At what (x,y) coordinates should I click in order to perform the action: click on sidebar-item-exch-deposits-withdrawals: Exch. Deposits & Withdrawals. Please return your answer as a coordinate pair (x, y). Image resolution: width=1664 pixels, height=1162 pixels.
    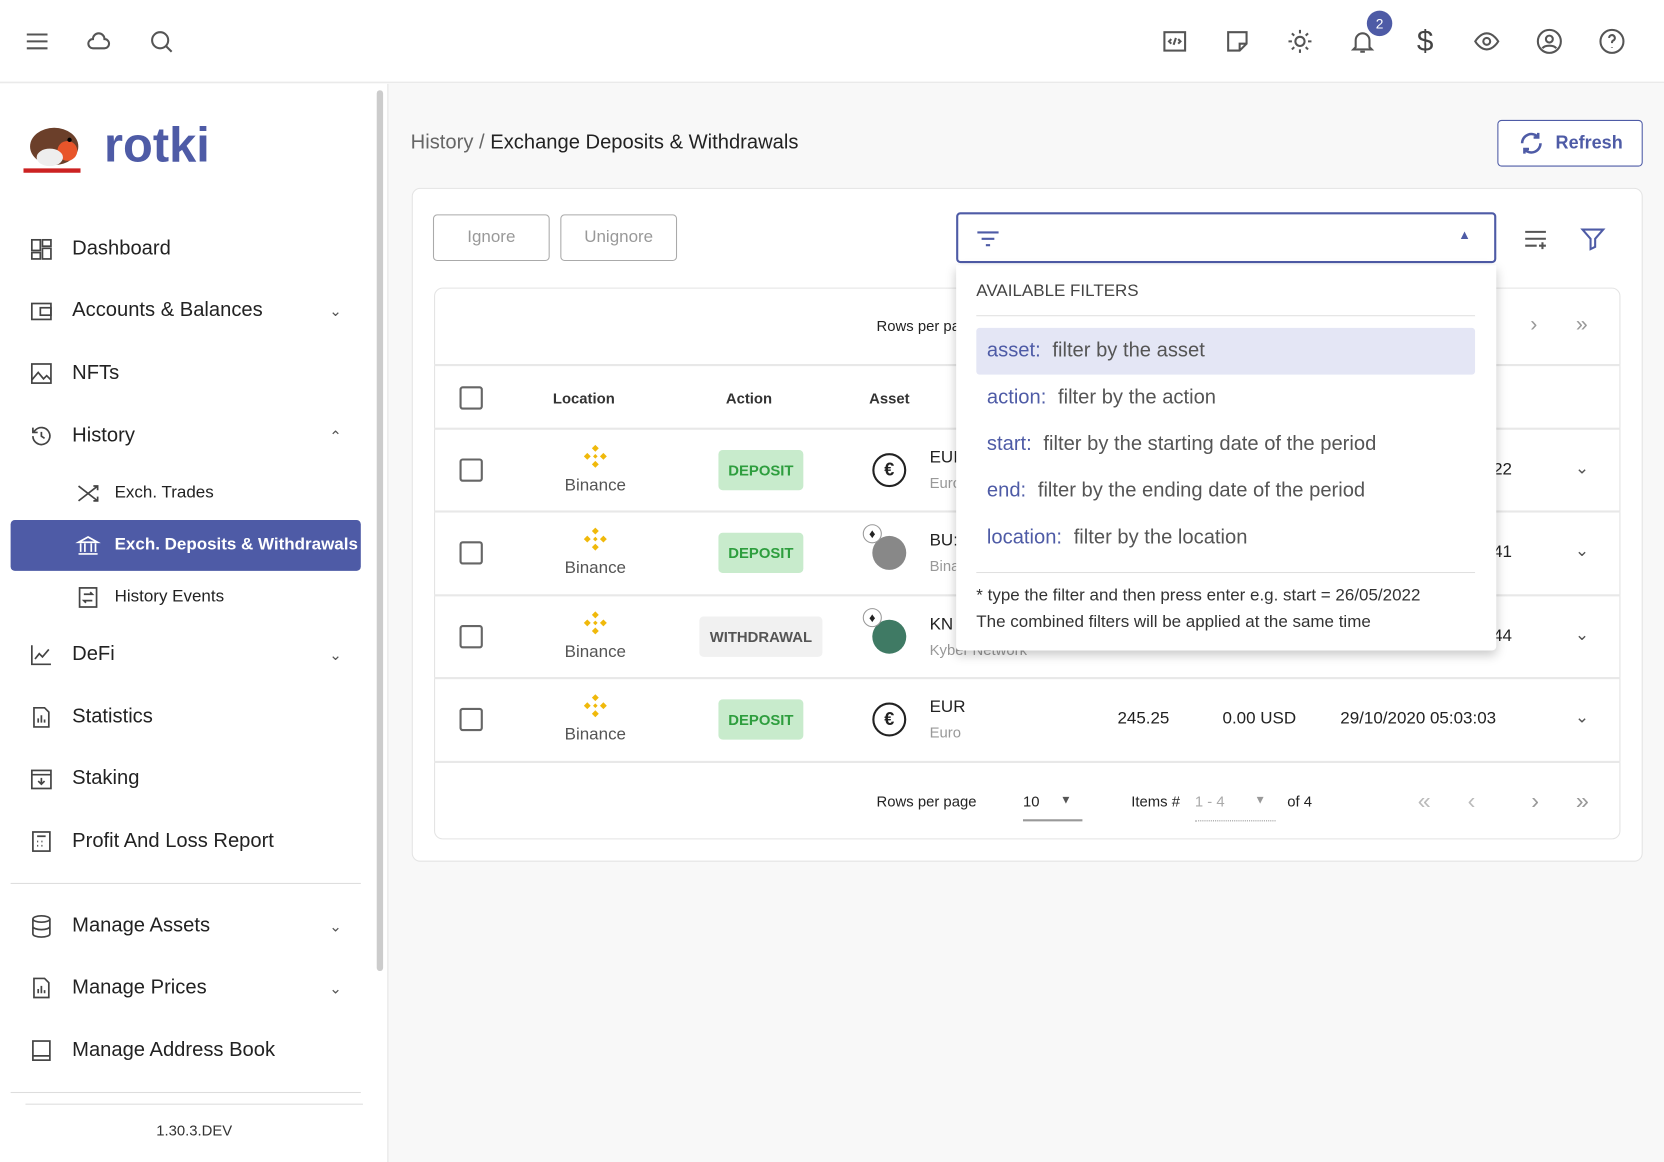
    Looking at the image, I should click on (185, 545).